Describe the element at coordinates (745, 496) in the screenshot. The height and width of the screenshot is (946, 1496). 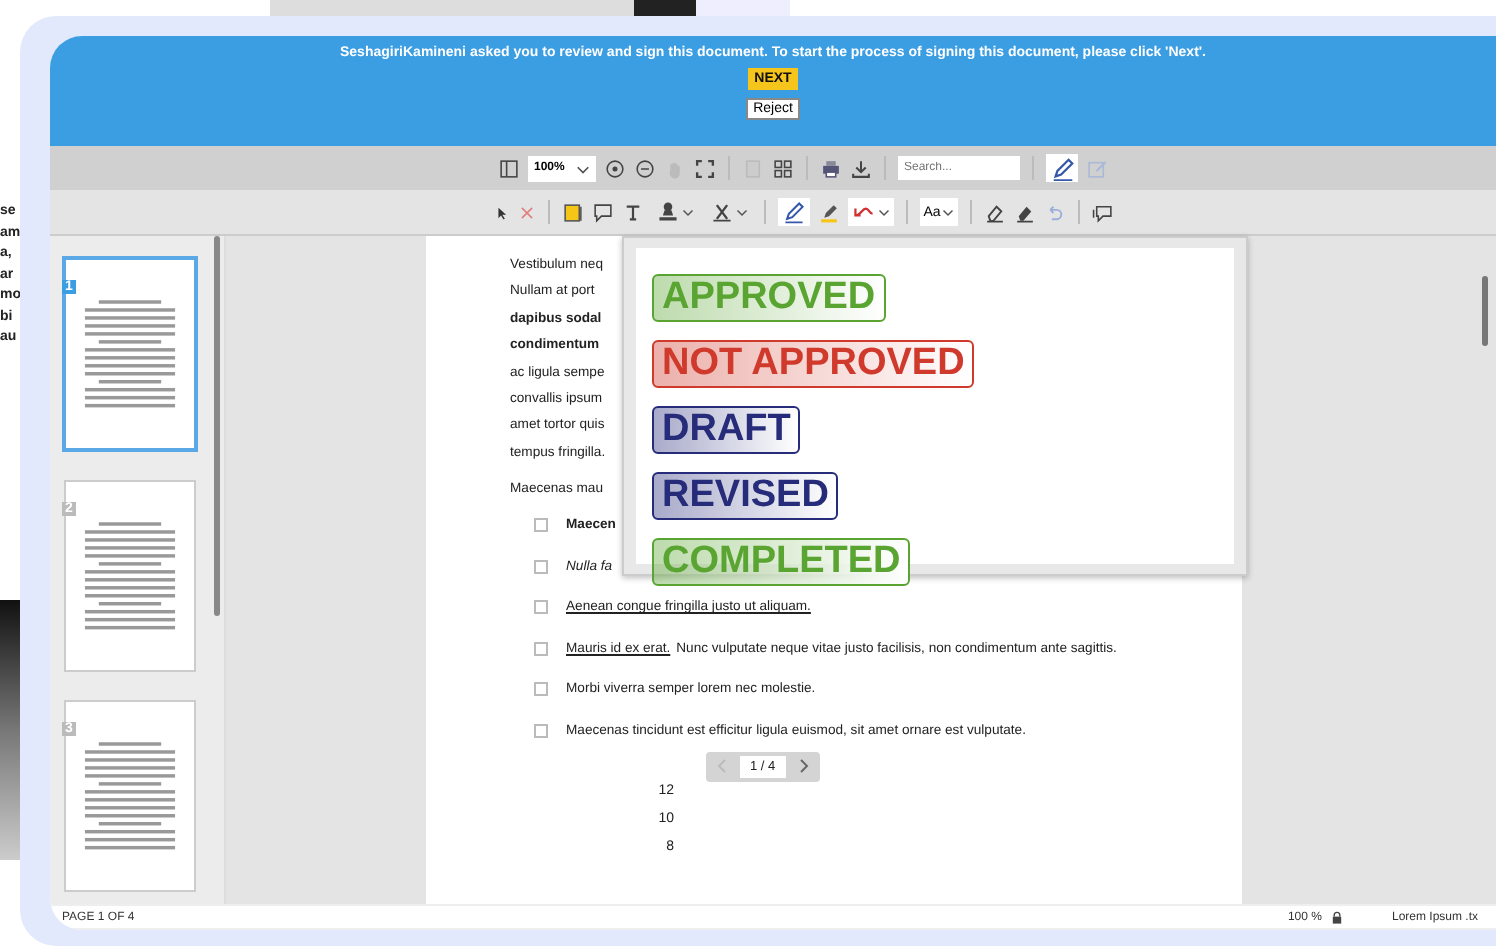
I see `stamp-option: REVISED` at that location.